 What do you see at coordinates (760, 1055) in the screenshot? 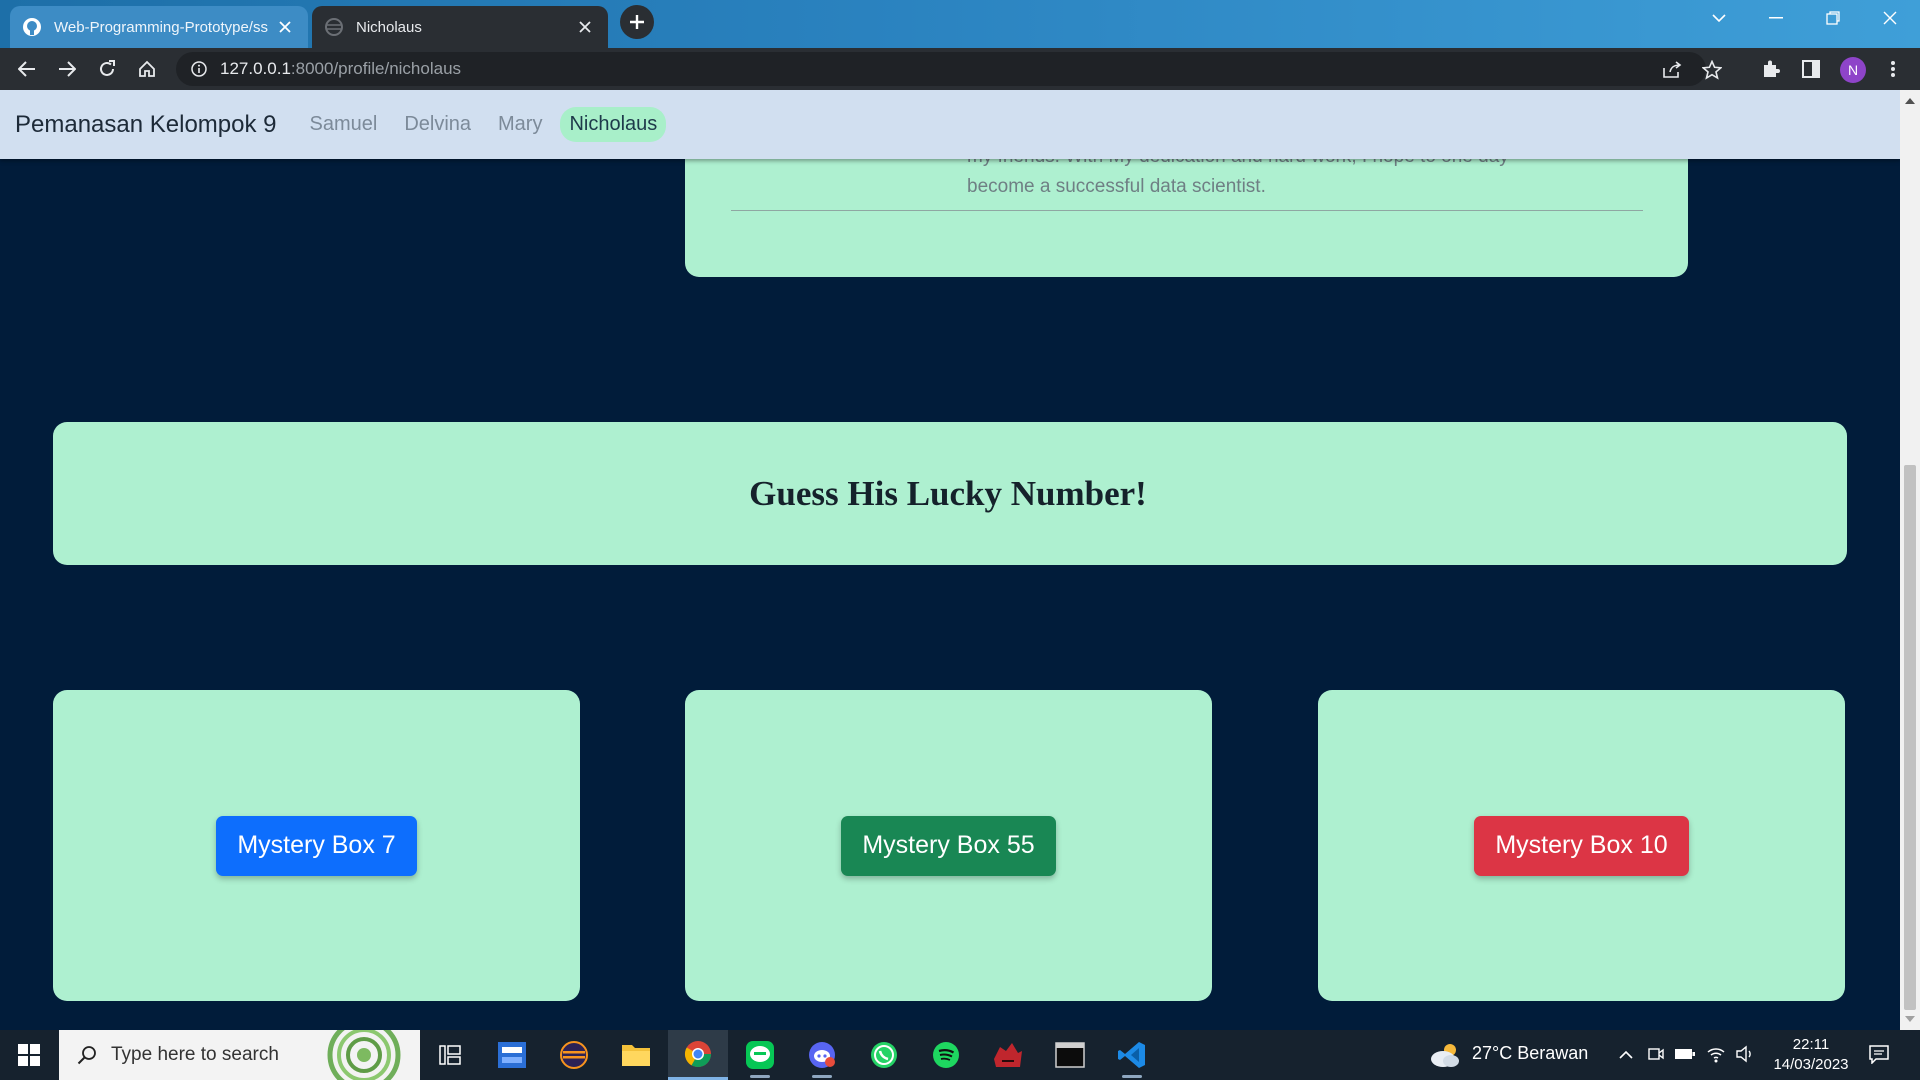
I see `line-icon` at bounding box center [760, 1055].